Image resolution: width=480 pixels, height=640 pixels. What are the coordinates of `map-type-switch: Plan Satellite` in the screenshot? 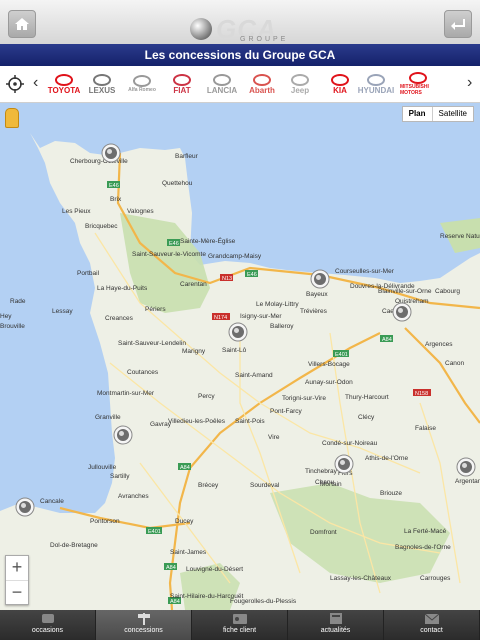 It's located at (437, 114).